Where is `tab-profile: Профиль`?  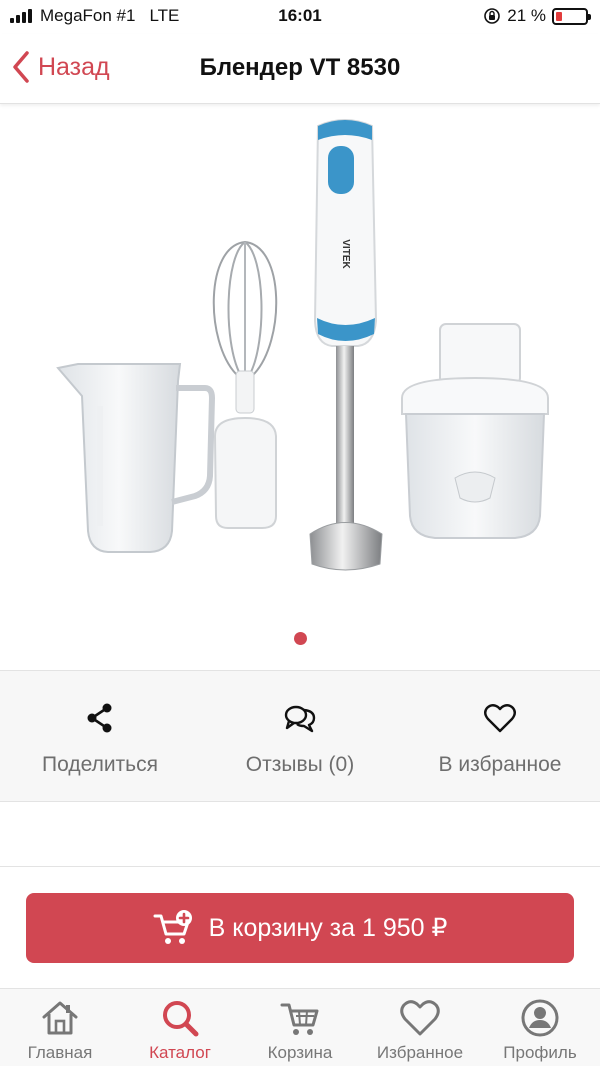
tab-profile: Профиль is located at coordinates (540, 1027).